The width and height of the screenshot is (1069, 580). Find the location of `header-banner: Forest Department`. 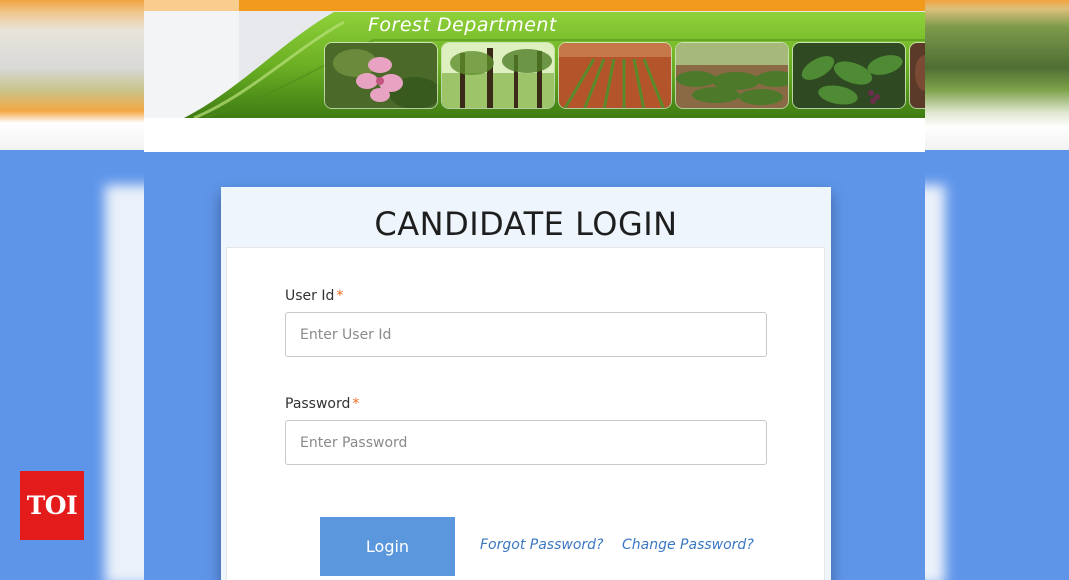

header-banner: Forest Department is located at coordinates (534, 59).